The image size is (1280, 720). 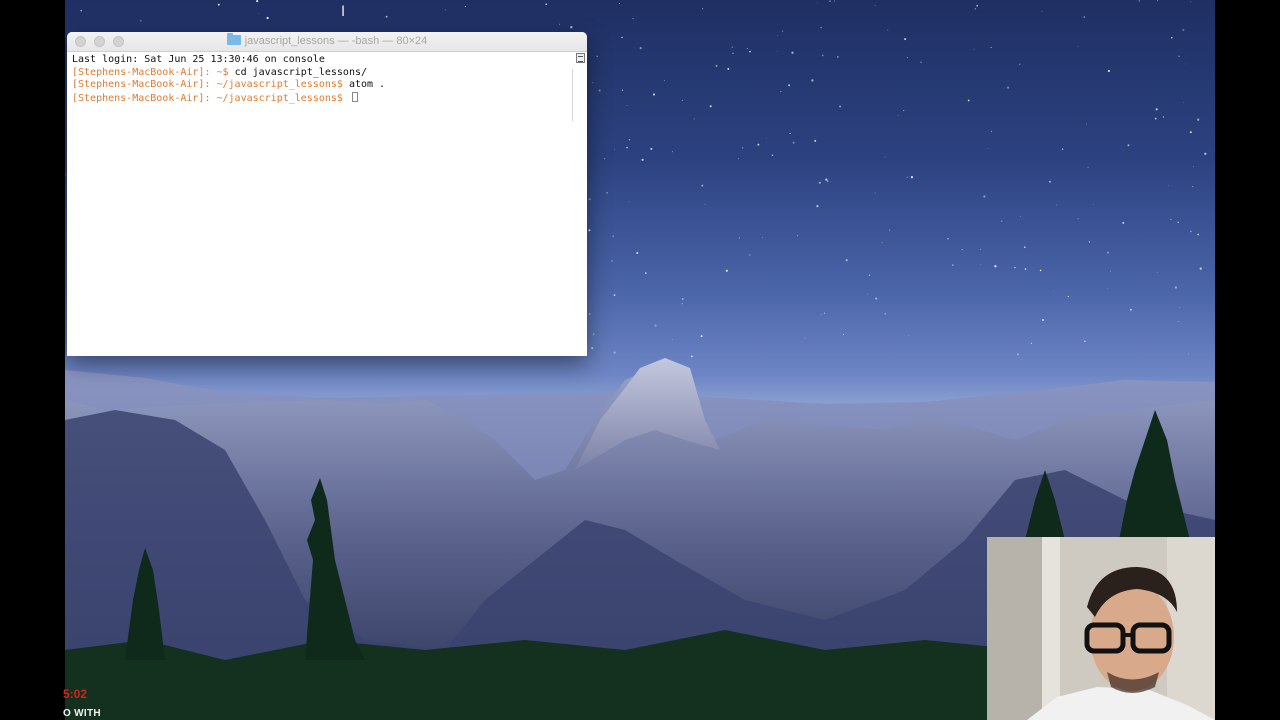 I want to click on block-cursor, so click(x=354, y=96).